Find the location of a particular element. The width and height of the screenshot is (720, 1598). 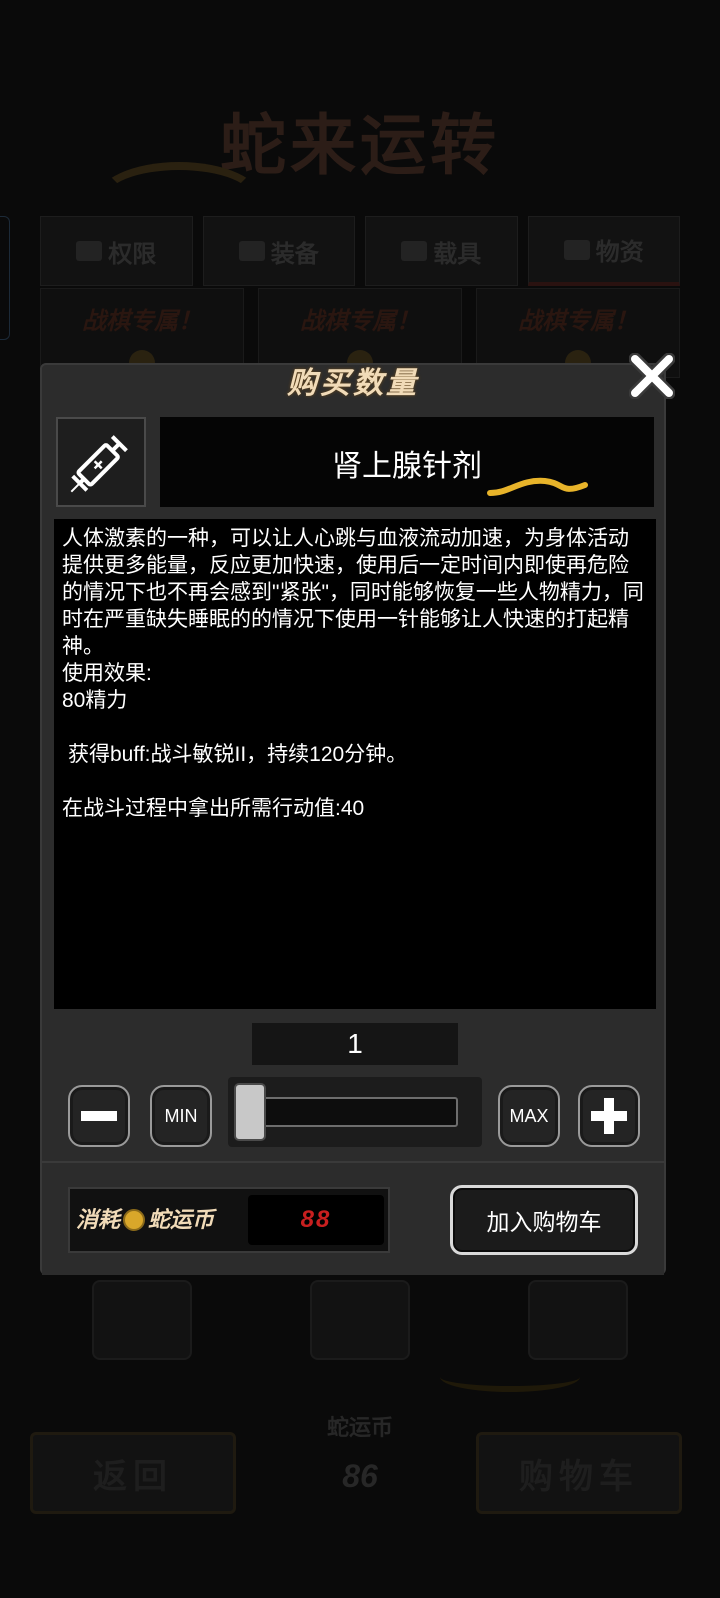

currency-amount: 86 is located at coordinates (360, 1476).